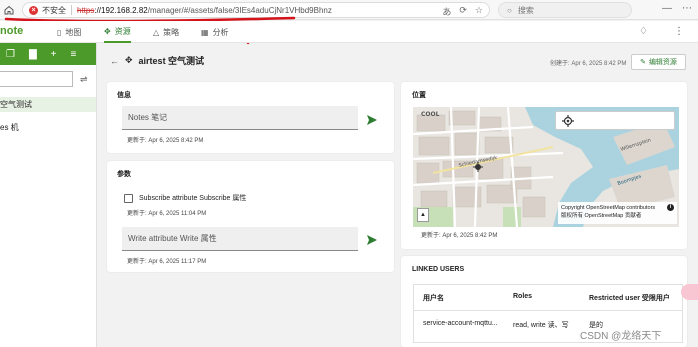 The height and width of the screenshot is (347, 698). I want to click on tab-rules: △ 策略, so click(166, 32).